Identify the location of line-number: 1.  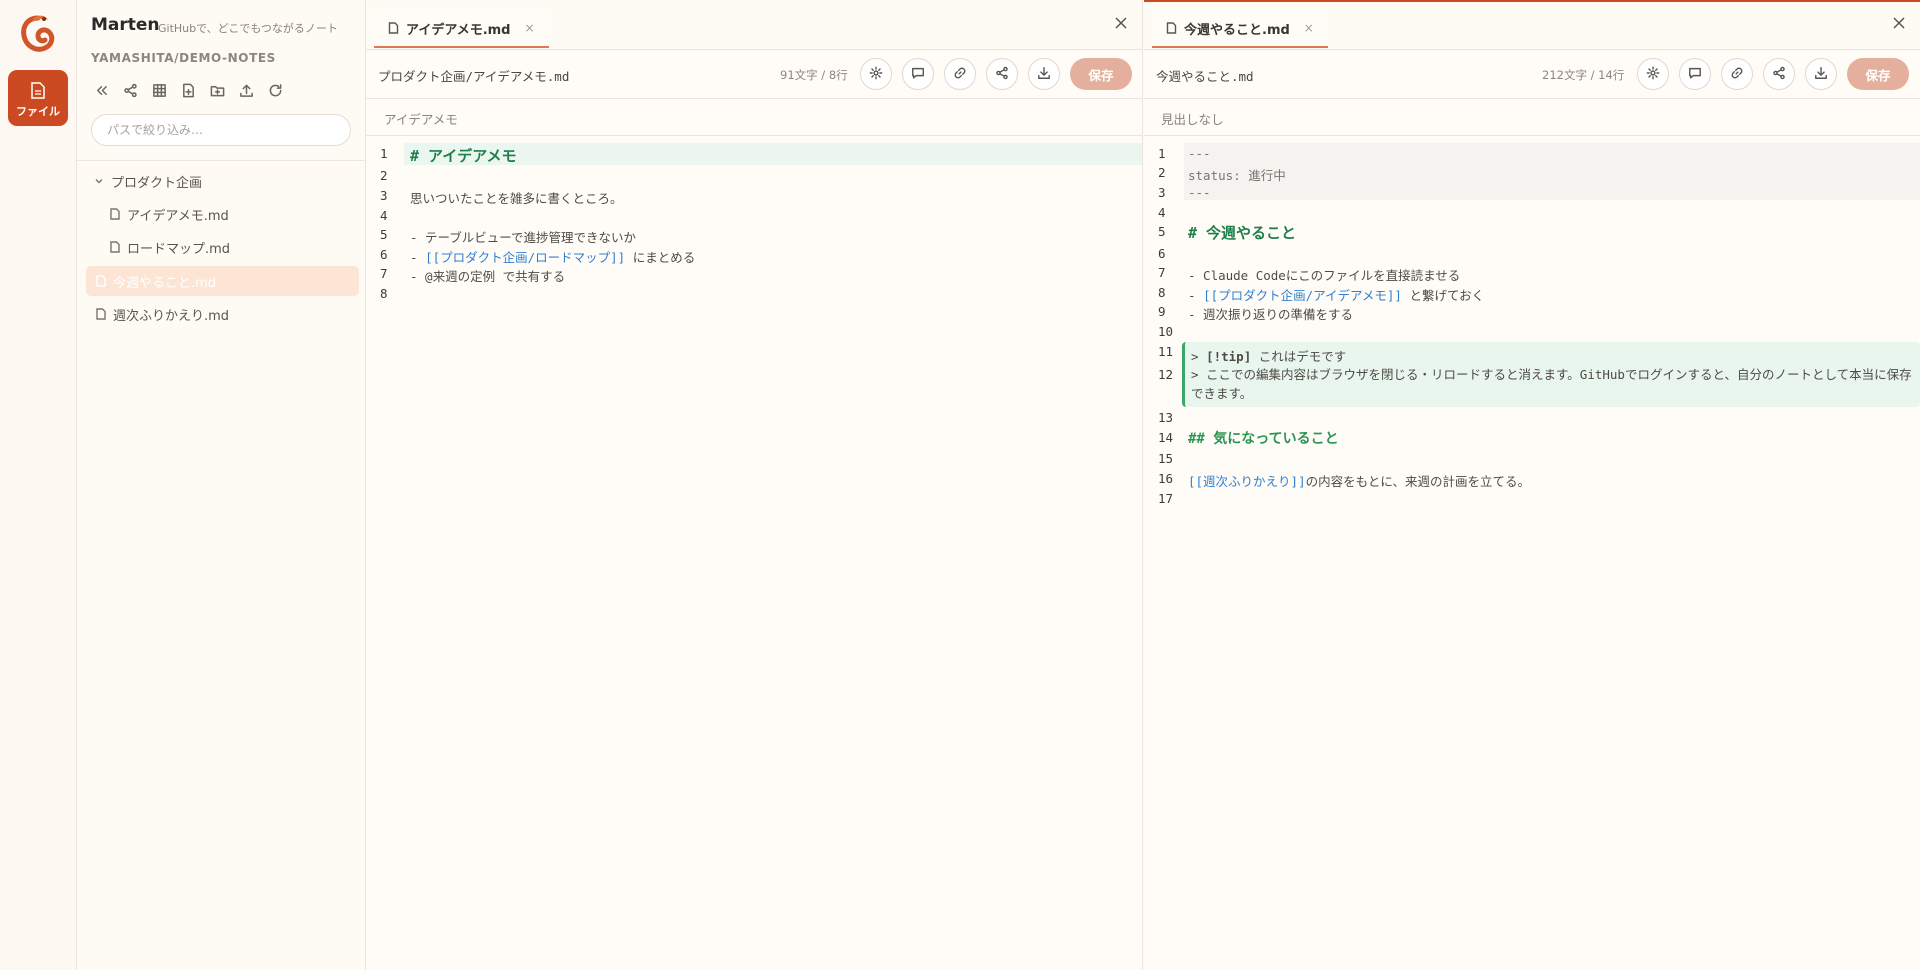
(384, 153).